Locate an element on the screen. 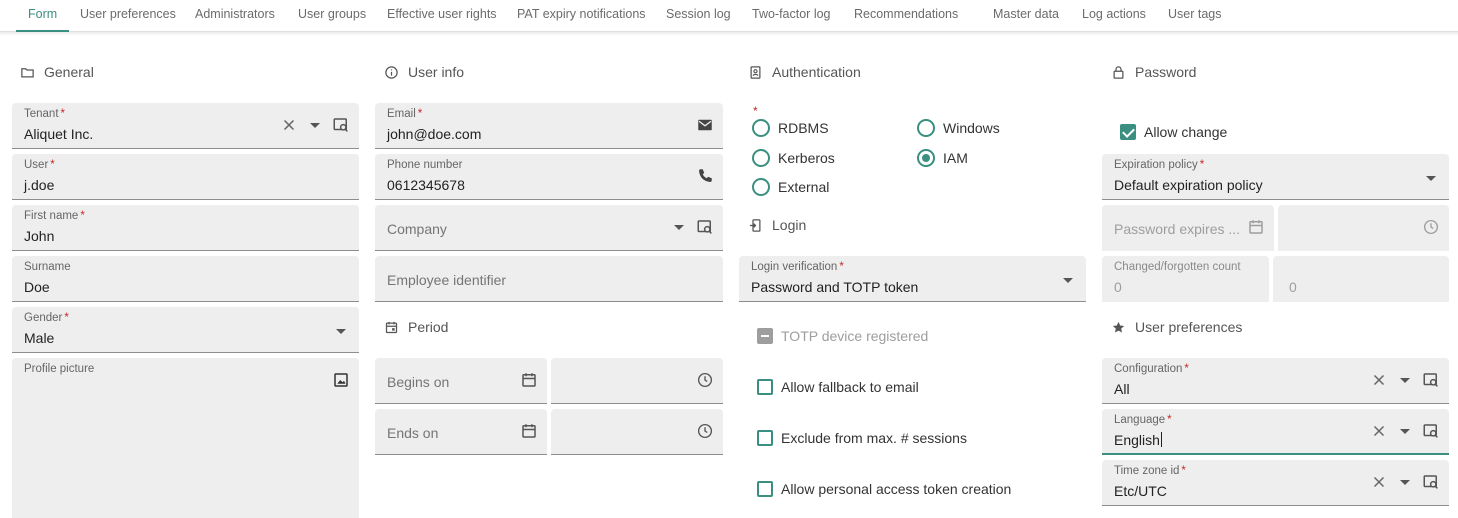 This screenshot has width=1458, height=518. language-label: Language is located at coordinates (1140, 420).